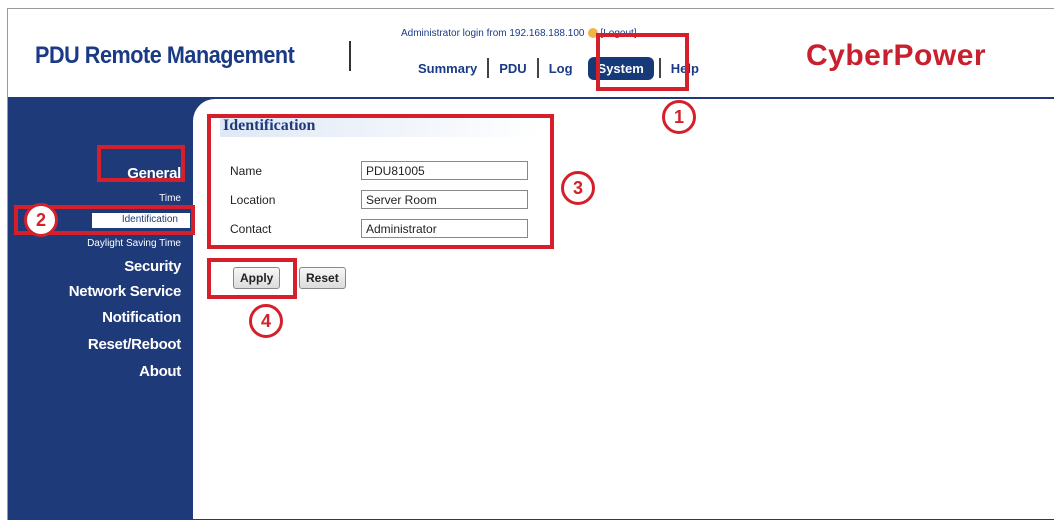  I want to click on annotation-box-identification-fields, so click(380, 181).